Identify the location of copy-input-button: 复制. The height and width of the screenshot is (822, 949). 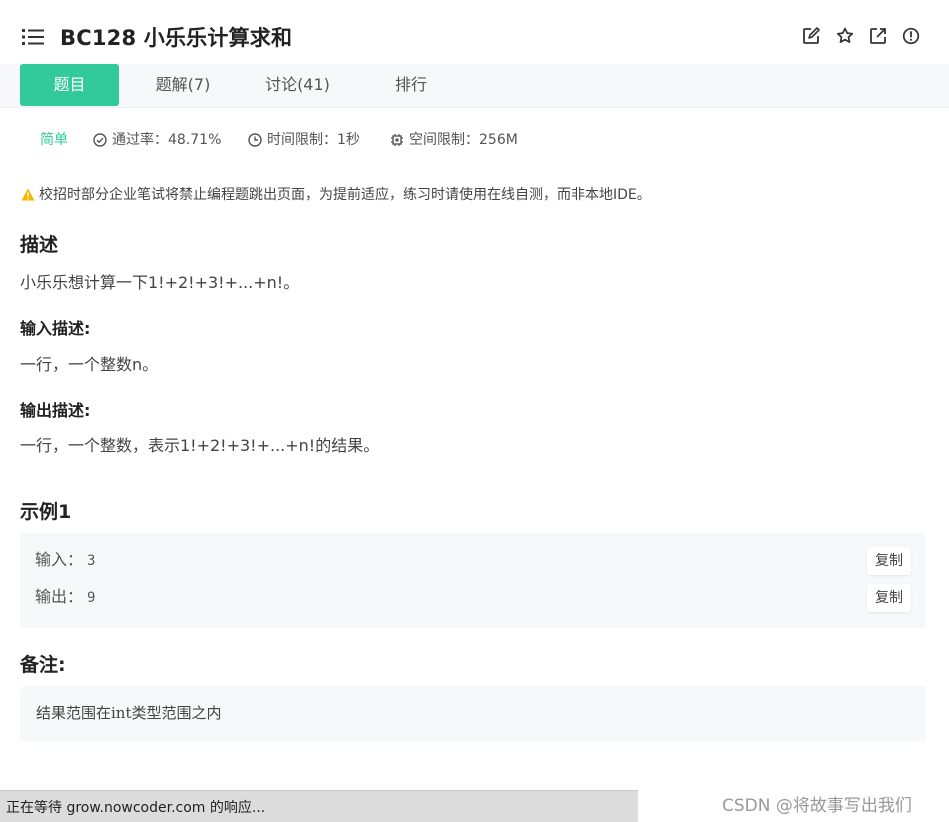
(889, 561).